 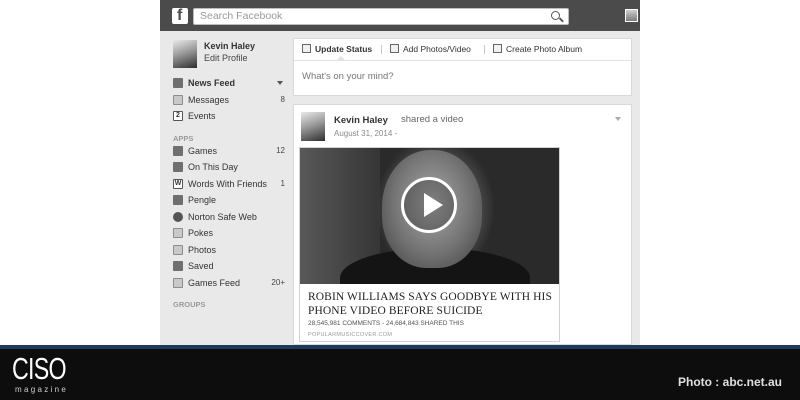 I want to click on events-icon: 2, so click(x=178, y=116).